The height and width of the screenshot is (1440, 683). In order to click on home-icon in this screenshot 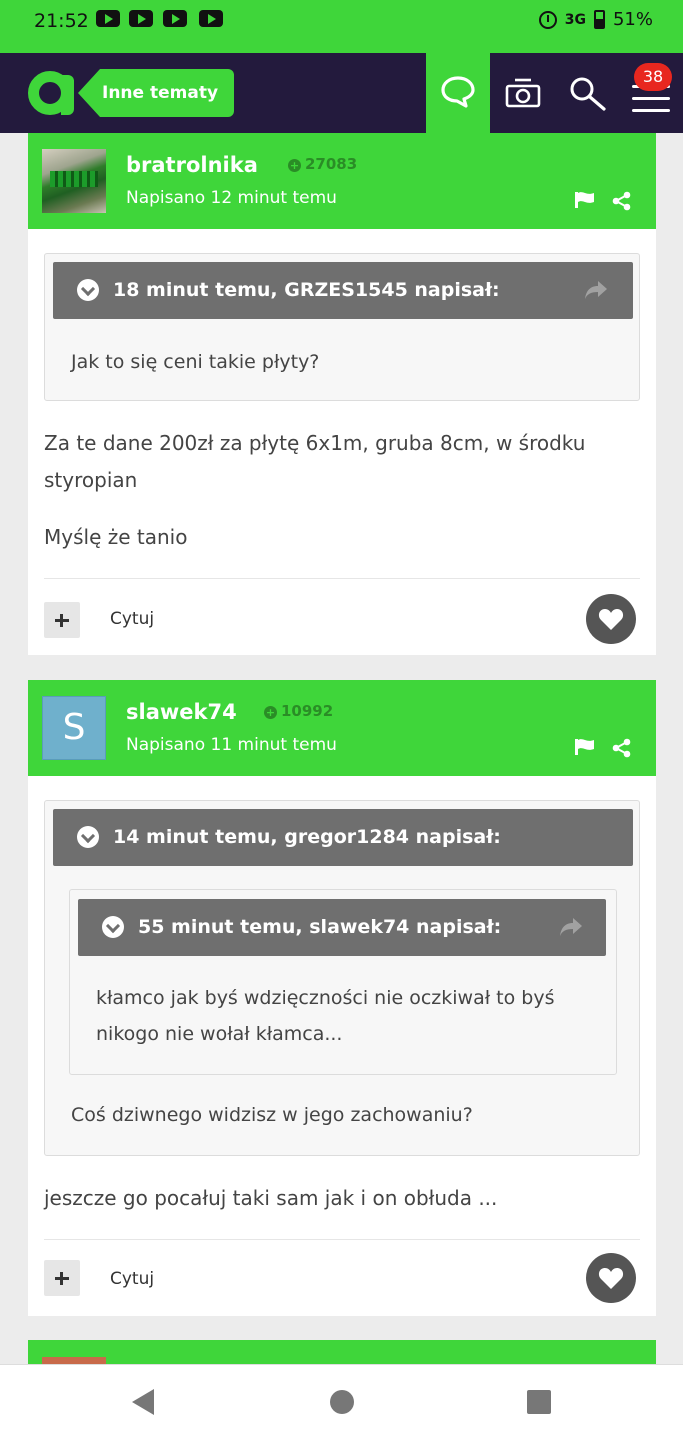, I will do `click(342, 1402)`.